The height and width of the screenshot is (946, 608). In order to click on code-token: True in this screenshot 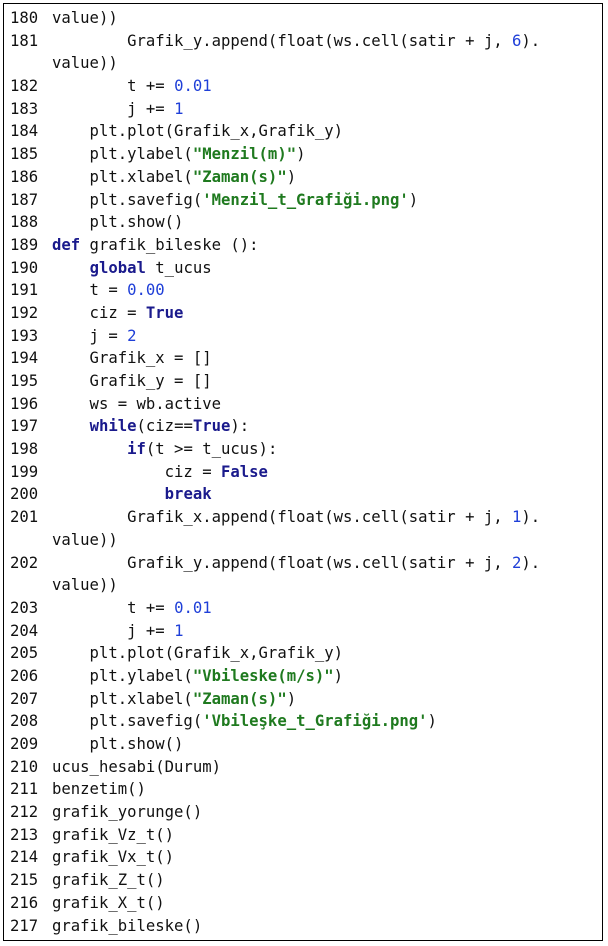, I will do `click(211, 426)`.